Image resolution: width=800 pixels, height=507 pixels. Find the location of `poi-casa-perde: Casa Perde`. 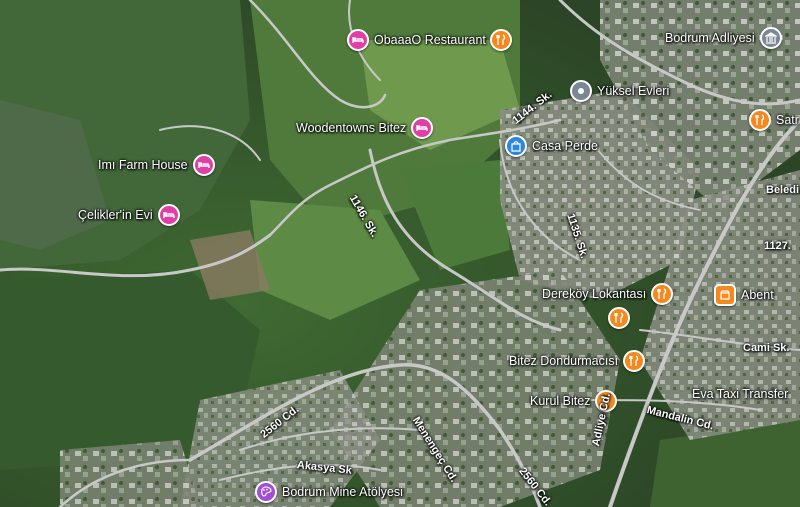

poi-casa-perde: Casa Perde is located at coordinates (551, 146).